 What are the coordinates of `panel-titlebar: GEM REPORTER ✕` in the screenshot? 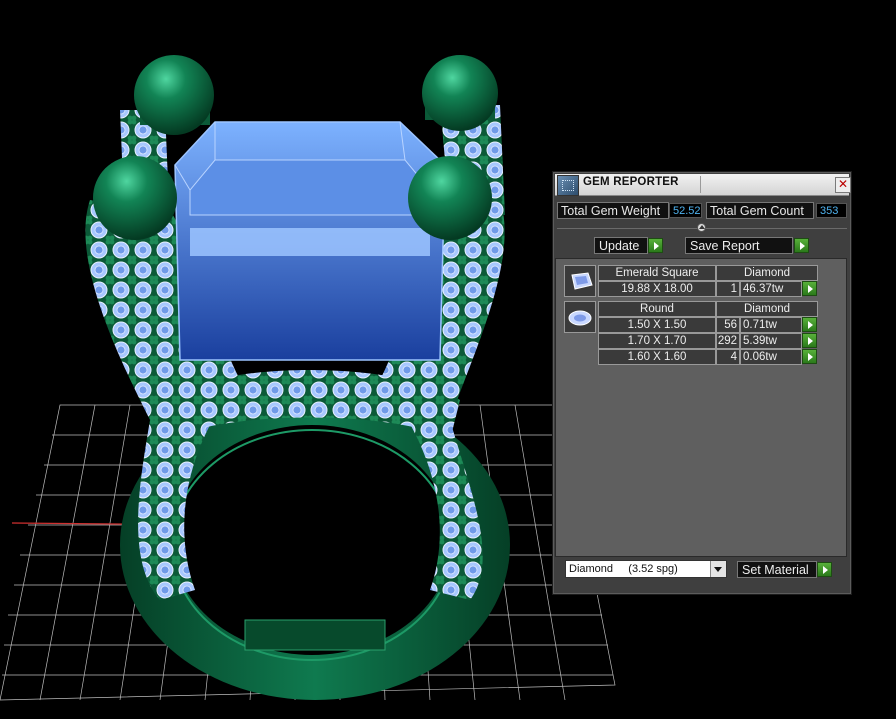 It's located at (703, 185).